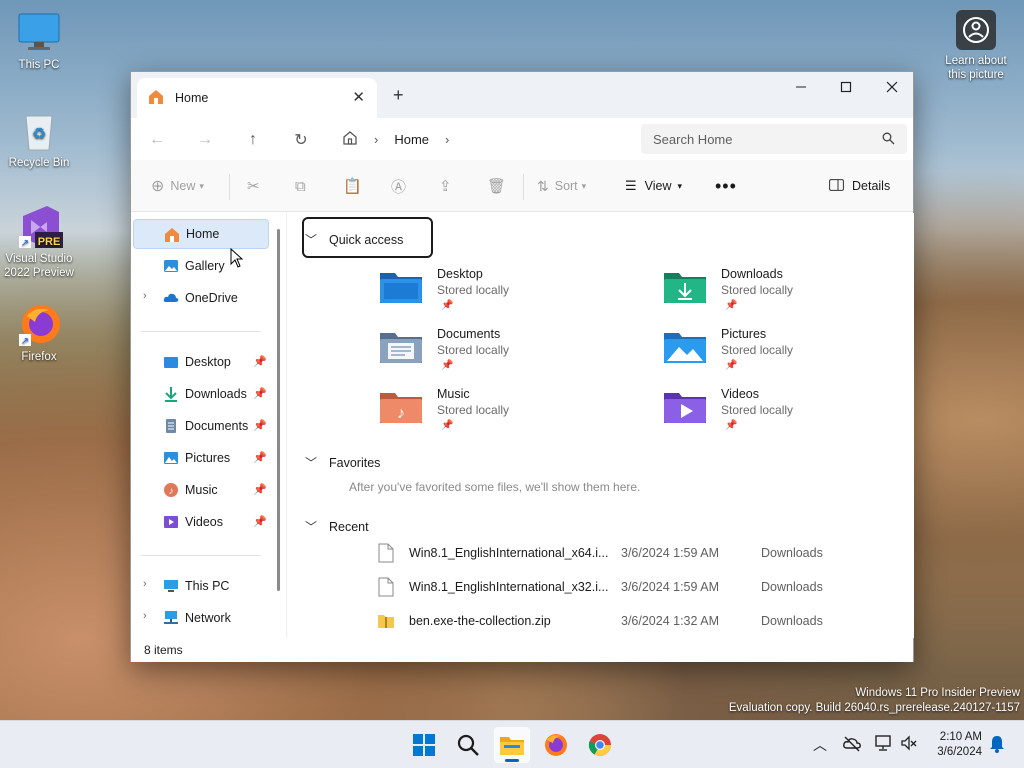  I want to click on document-icon, so click(171, 426).